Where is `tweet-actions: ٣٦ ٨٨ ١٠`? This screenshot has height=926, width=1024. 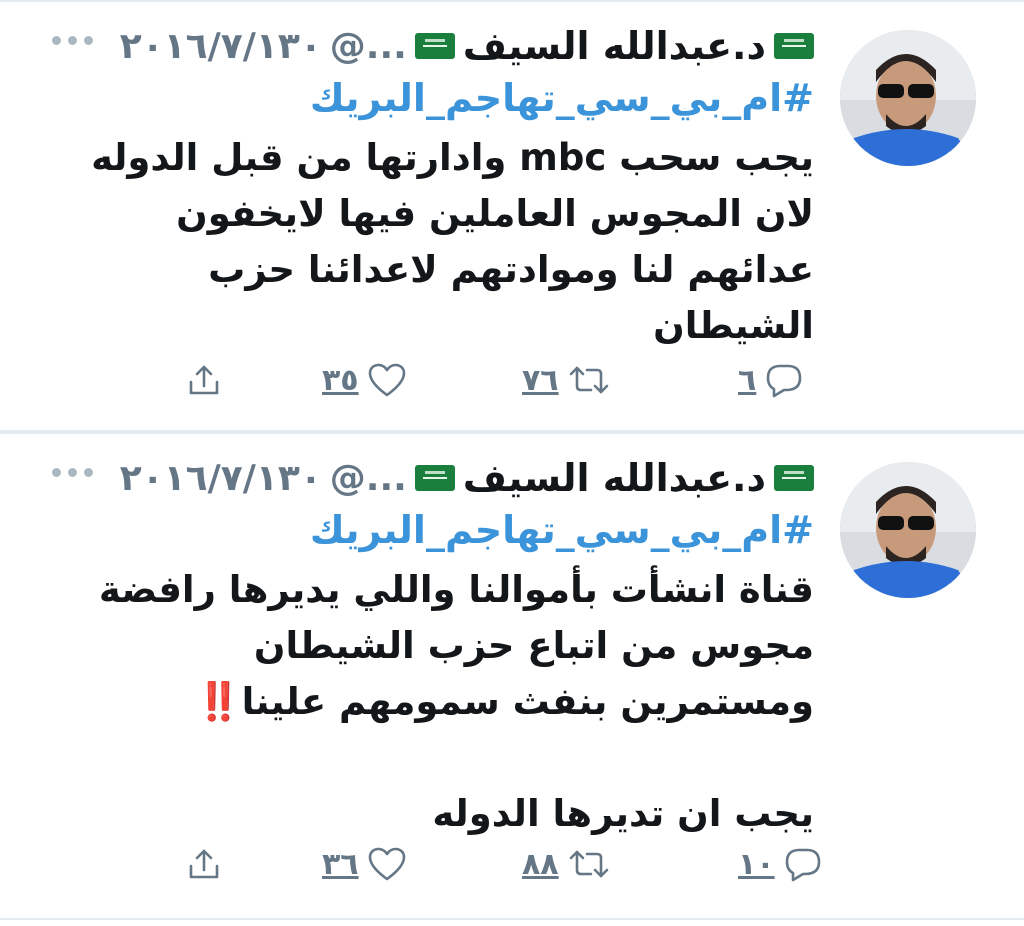
tweet-actions: ٣٦ ٨٨ ١٠ is located at coordinates (512, 864).